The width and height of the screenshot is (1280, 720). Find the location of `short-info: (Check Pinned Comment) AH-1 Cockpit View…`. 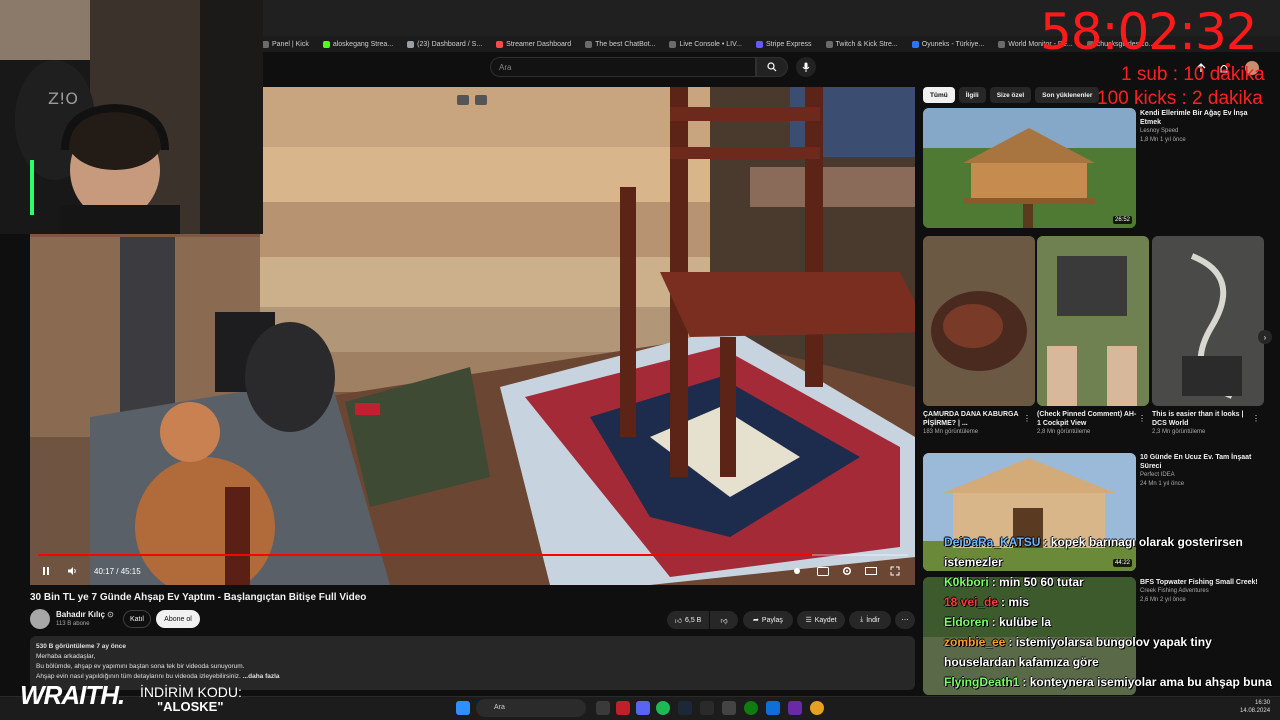

short-info: (Check Pinned Comment) AH-1 Cockpit View… is located at coordinates (1087, 423).